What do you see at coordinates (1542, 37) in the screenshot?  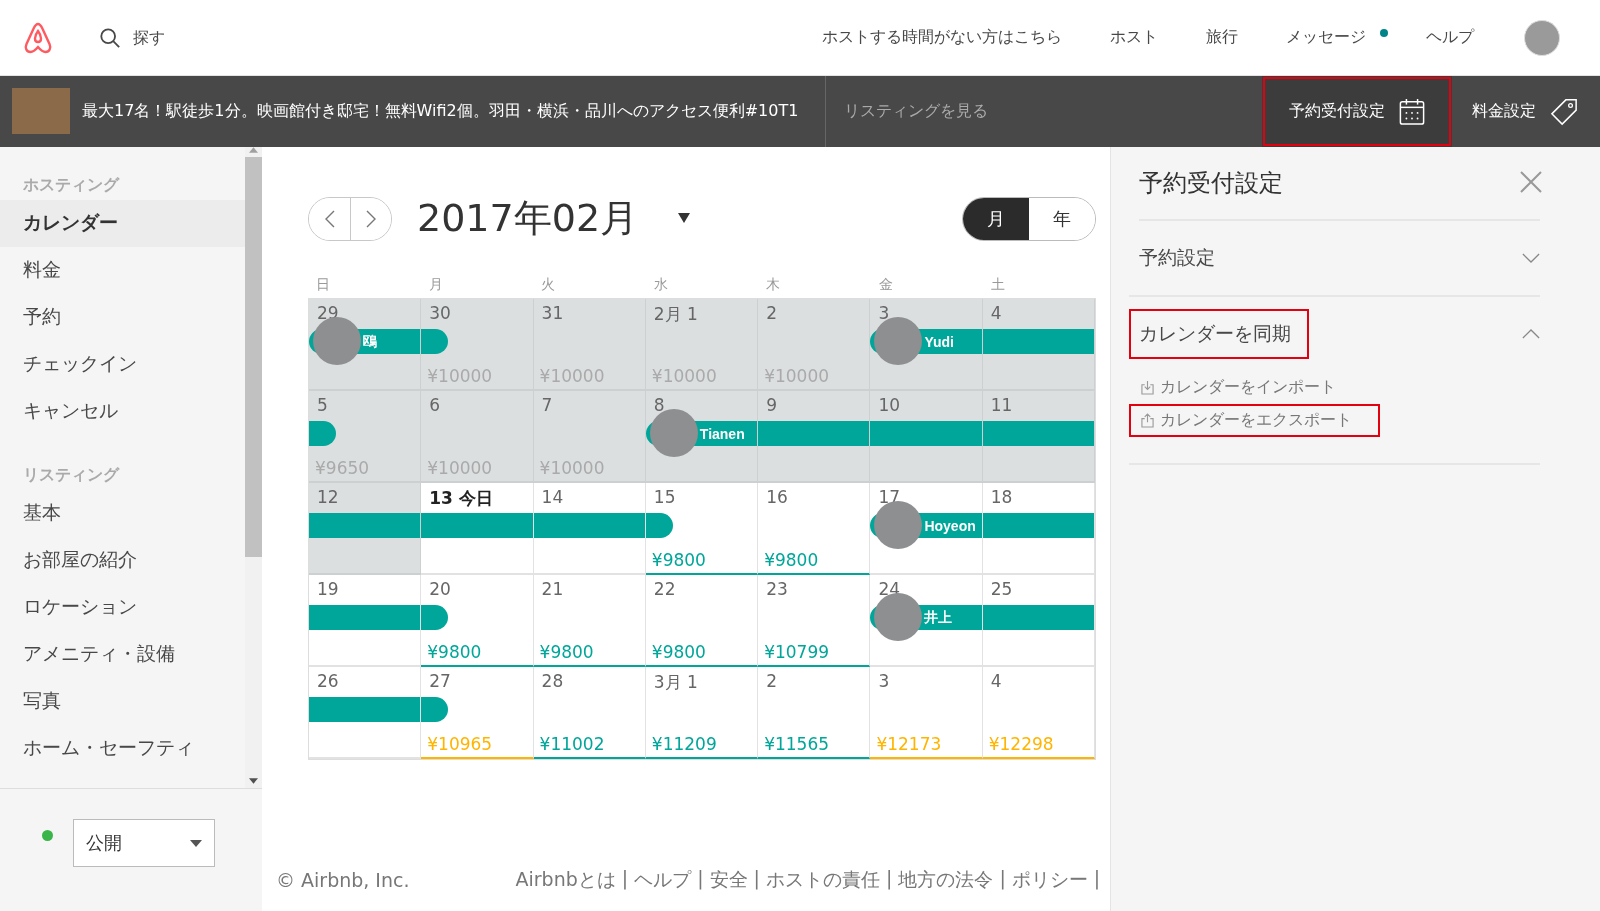 I see `user-avatar` at bounding box center [1542, 37].